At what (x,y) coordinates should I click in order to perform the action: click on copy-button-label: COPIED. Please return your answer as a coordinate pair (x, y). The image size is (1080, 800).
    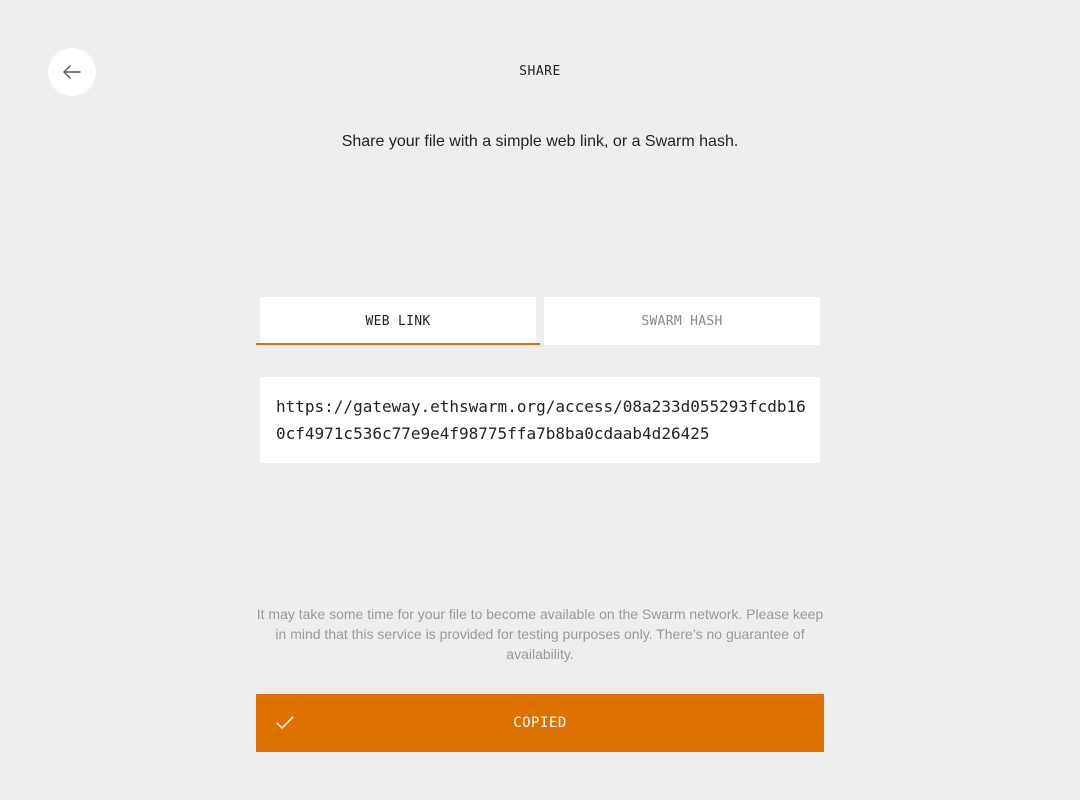
    Looking at the image, I should click on (540, 723).